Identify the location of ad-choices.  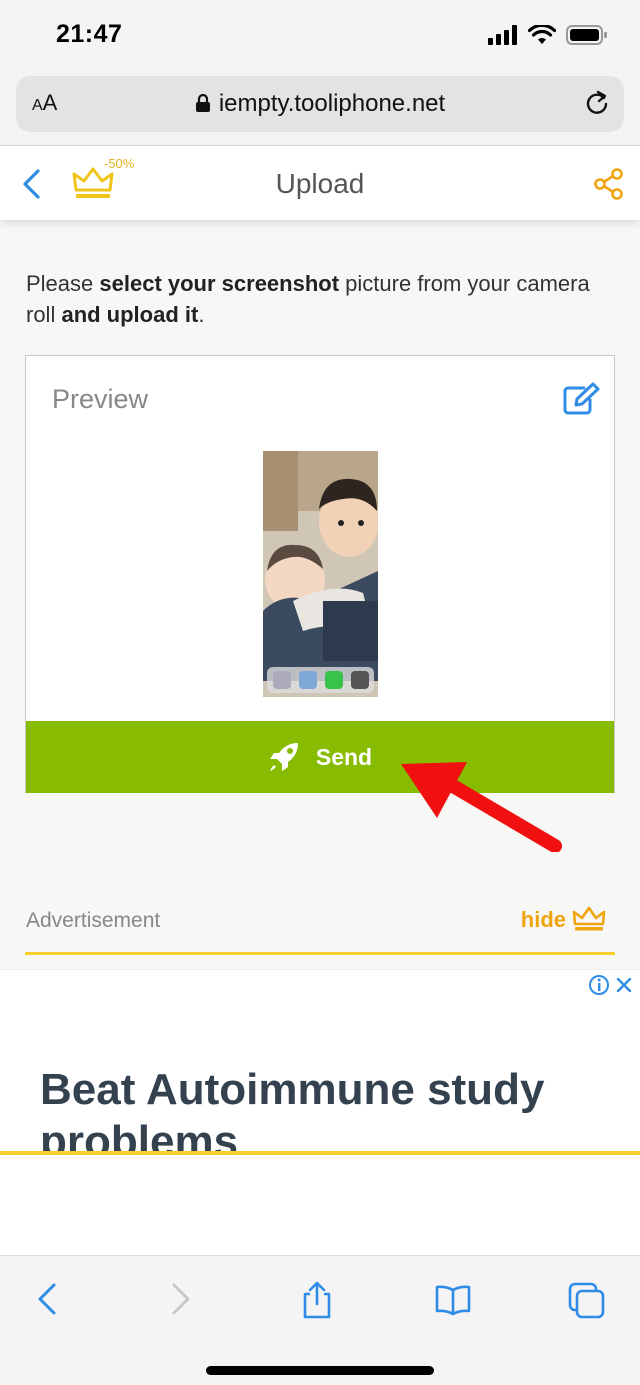
(611, 985).